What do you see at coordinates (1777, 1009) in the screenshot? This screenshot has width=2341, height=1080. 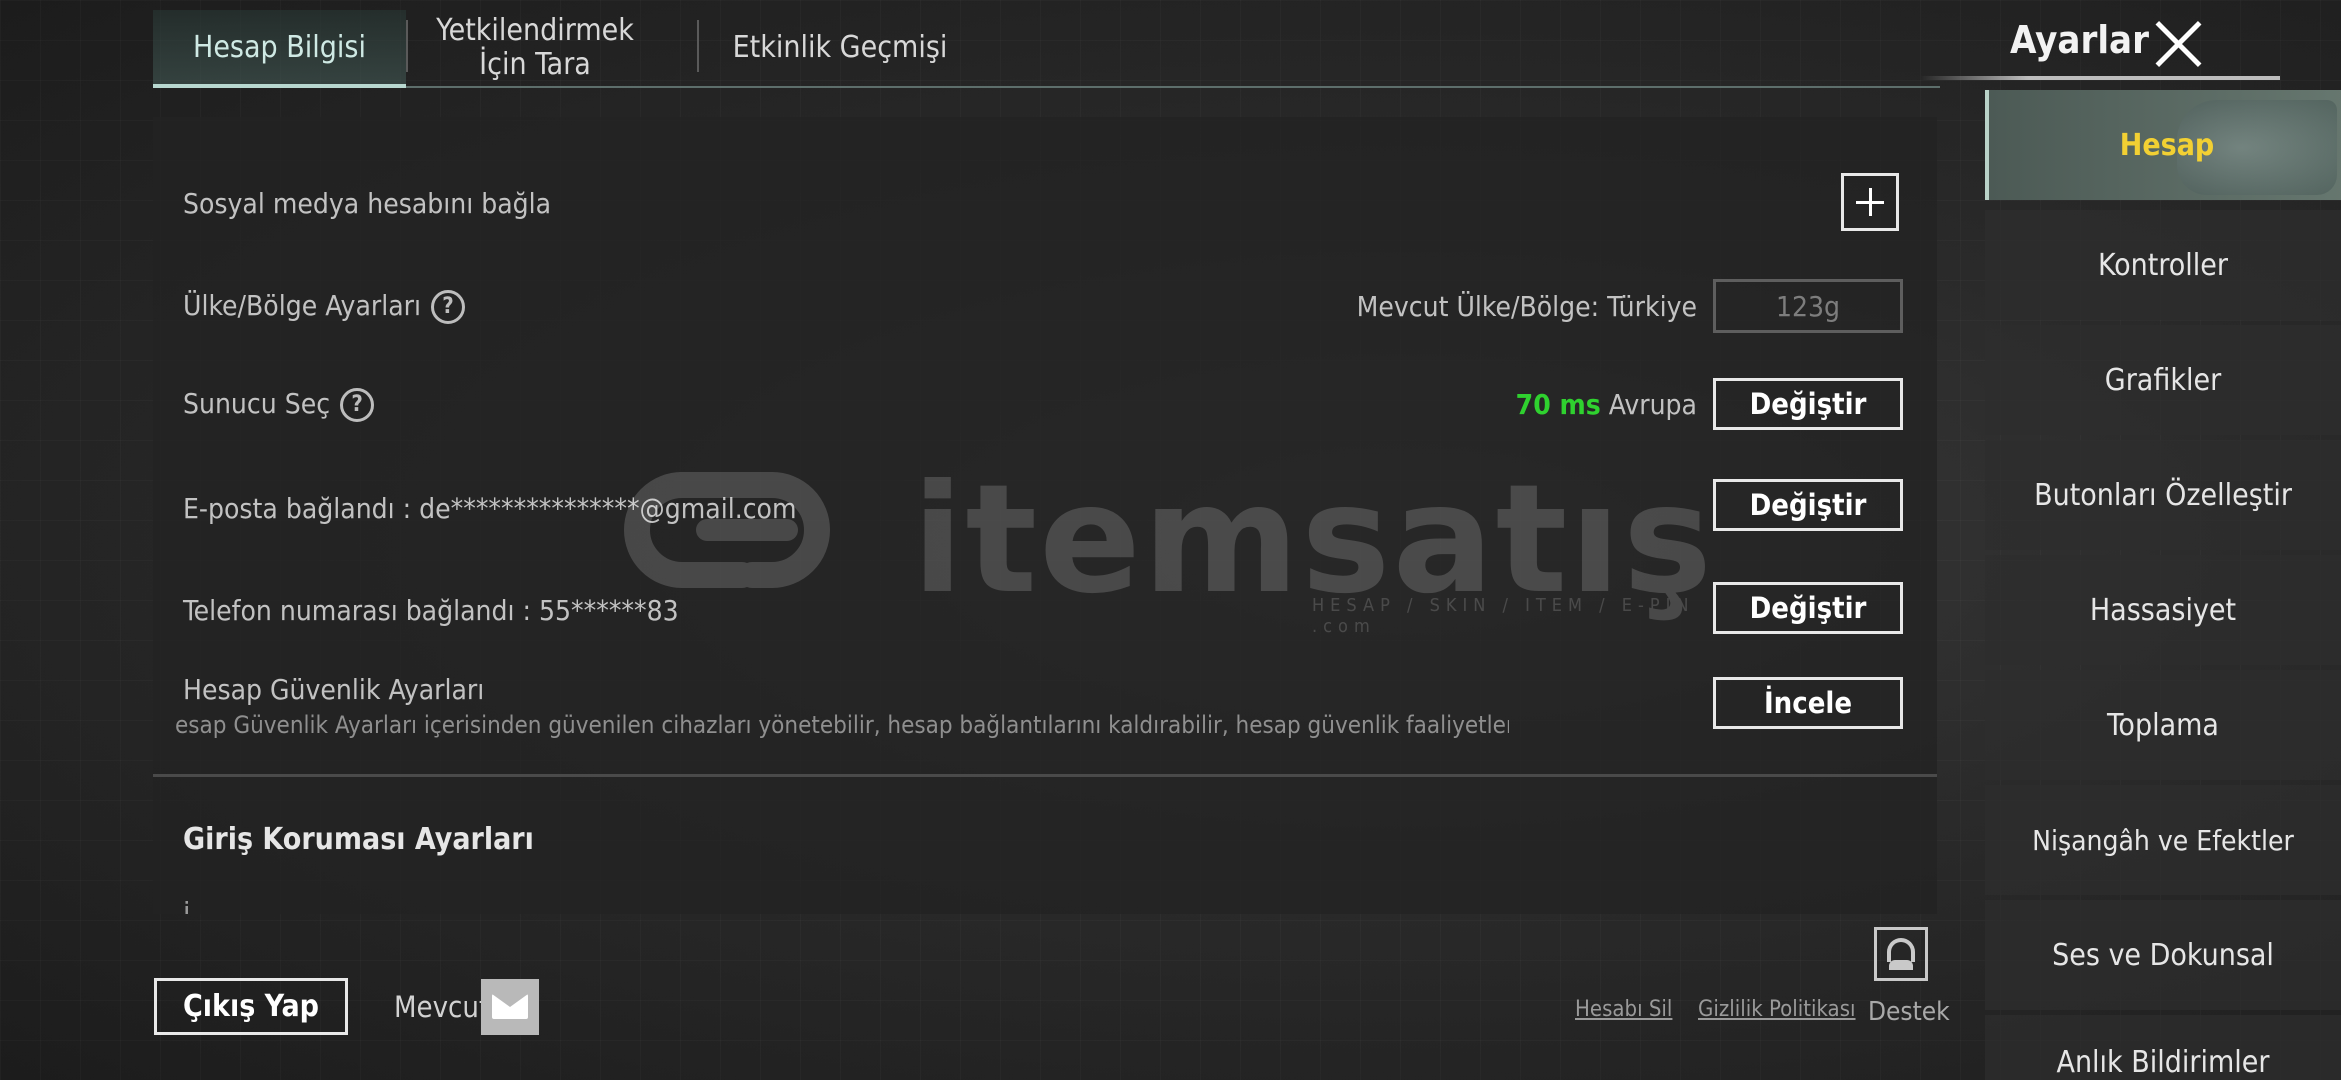 I see `privacy-policy-link: Gizlilik Politikası` at bounding box center [1777, 1009].